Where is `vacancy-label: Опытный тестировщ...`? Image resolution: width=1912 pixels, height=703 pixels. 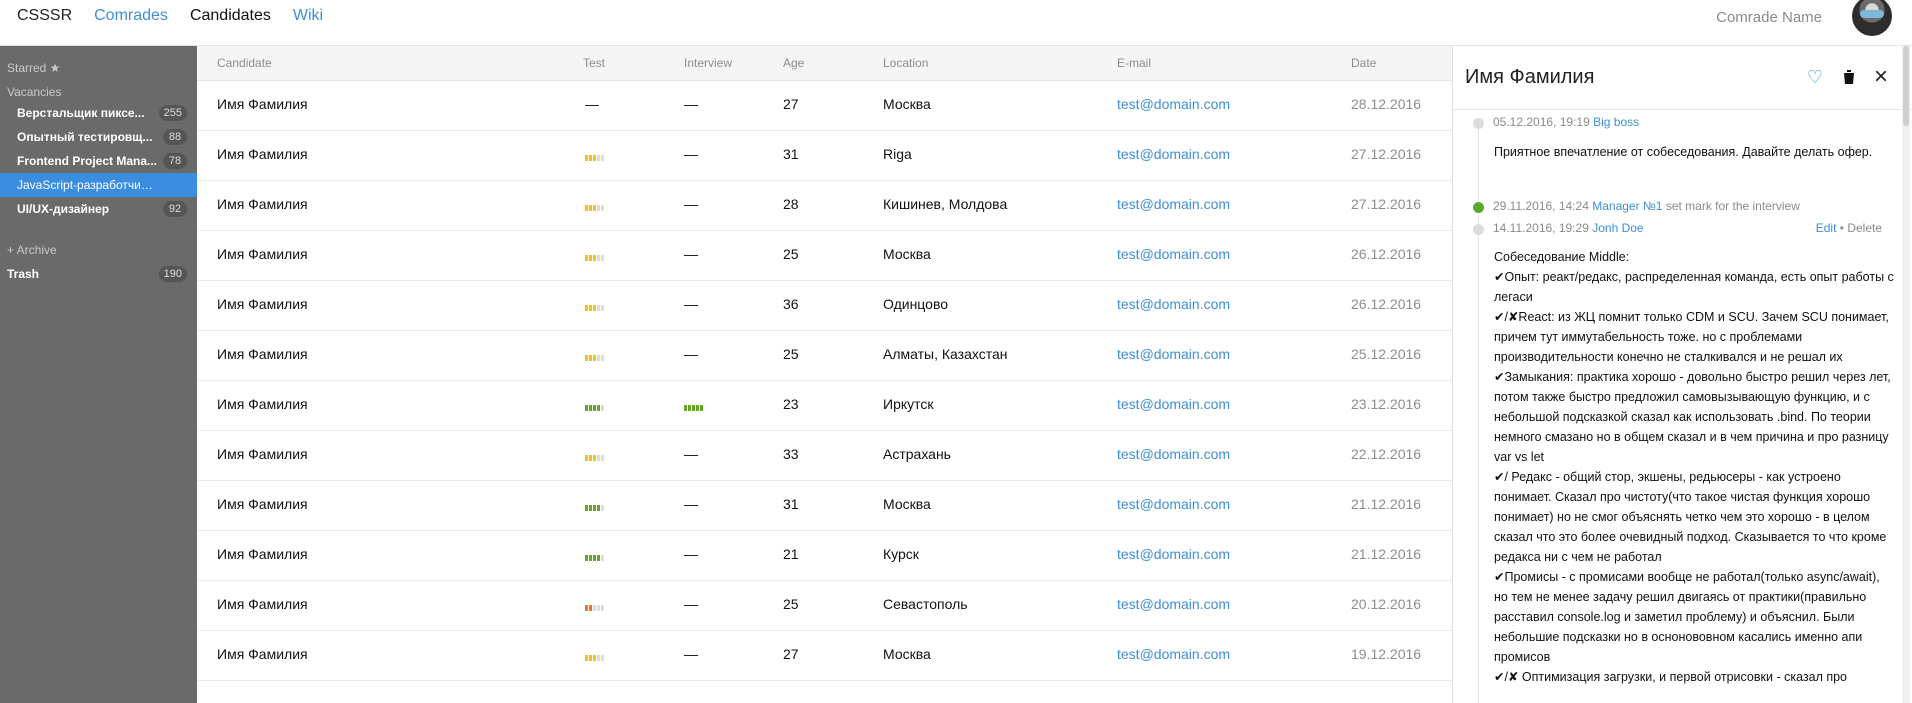
vacancy-label: Опытный тестировщ... is located at coordinates (85, 137).